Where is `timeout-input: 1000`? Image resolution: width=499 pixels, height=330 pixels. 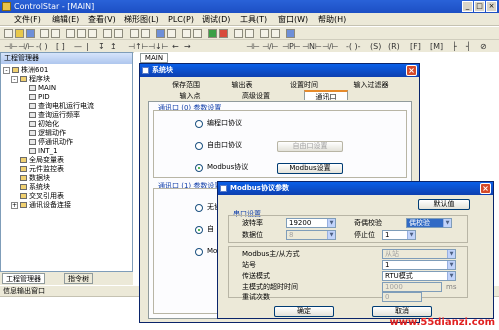
timeout-input: 1000 is located at coordinates (412, 287).